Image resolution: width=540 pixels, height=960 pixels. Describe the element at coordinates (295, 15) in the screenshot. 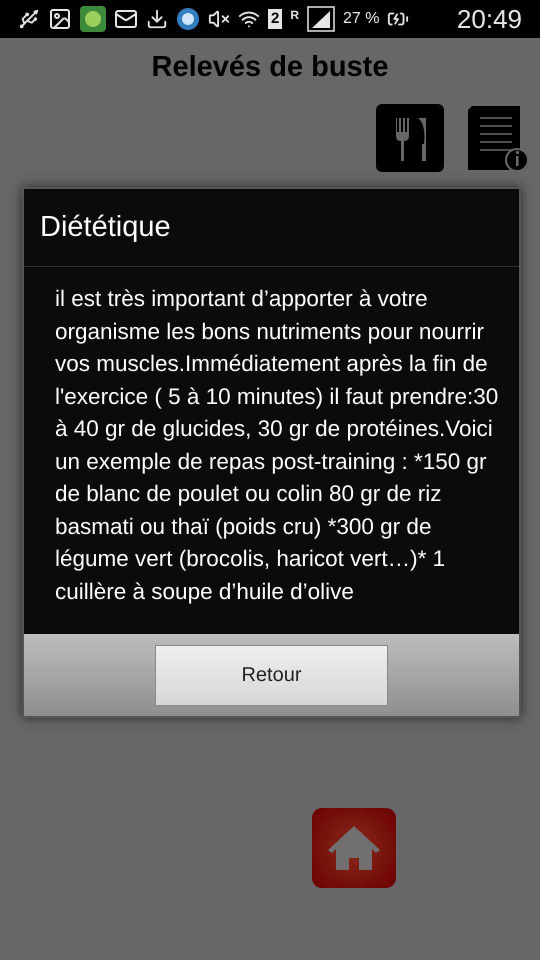

I see `roaming-label: R` at that location.